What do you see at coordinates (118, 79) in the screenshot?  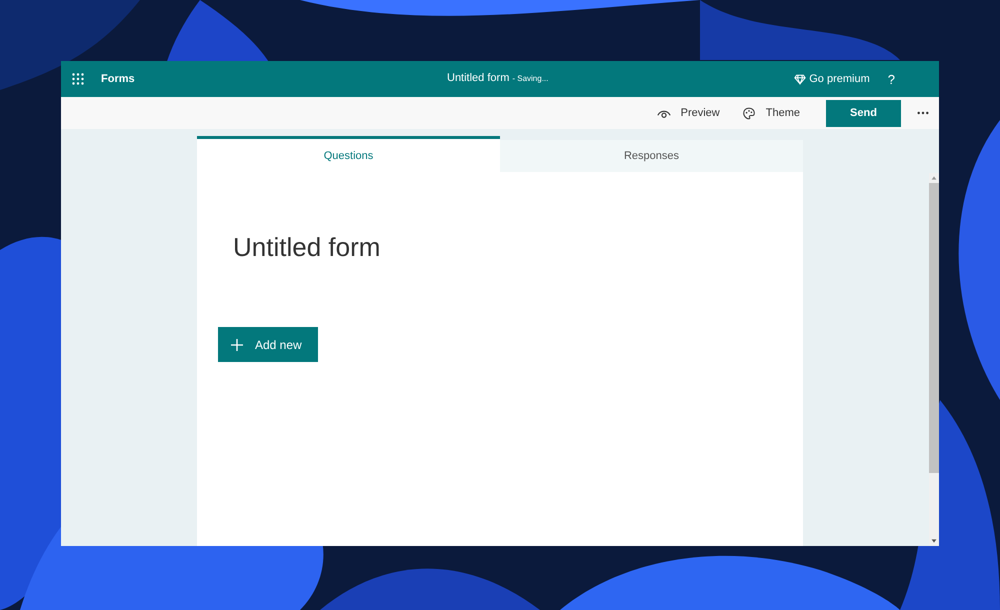 I see `app-name: Forms` at bounding box center [118, 79].